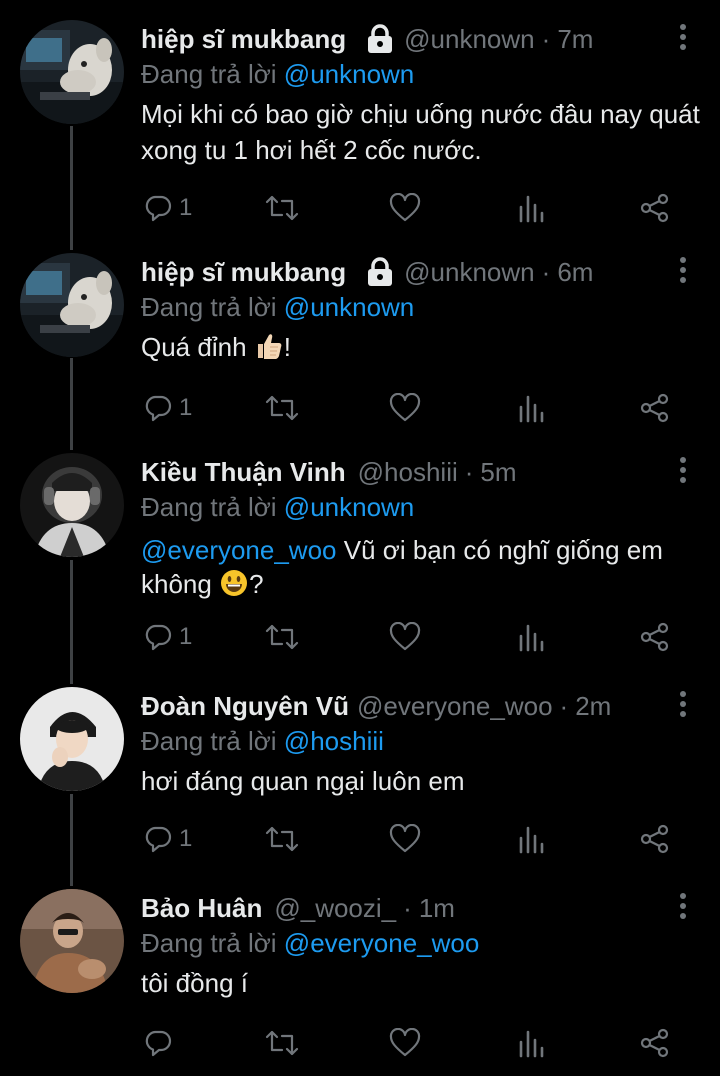 This screenshot has width=720, height=1076. Describe the element at coordinates (437, 908) in the screenshot. I see `timestamp: 1m` at that location.